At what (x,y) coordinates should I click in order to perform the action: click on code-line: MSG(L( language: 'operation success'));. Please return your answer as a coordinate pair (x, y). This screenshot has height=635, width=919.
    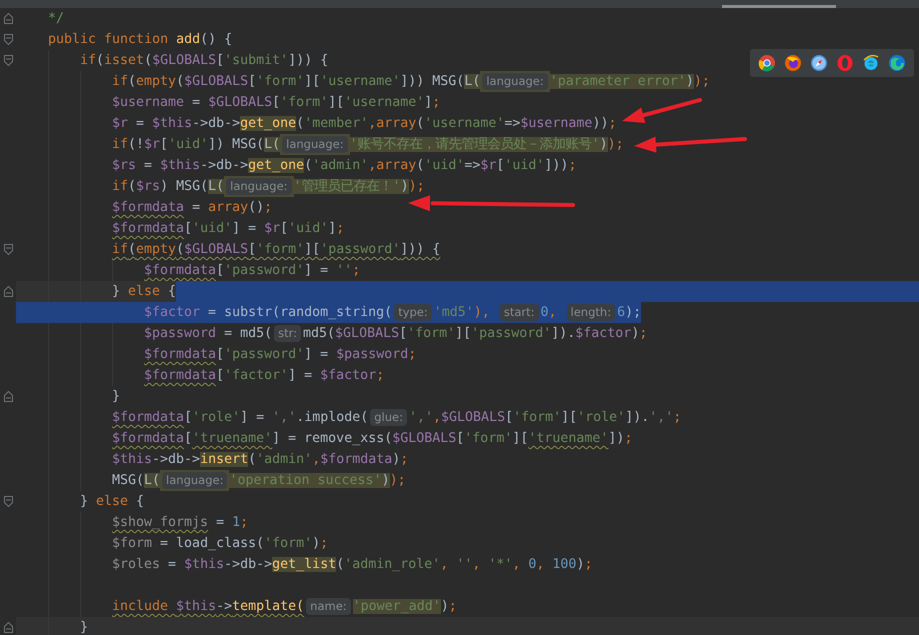
    Looking at the image, I should click on (259, 480).